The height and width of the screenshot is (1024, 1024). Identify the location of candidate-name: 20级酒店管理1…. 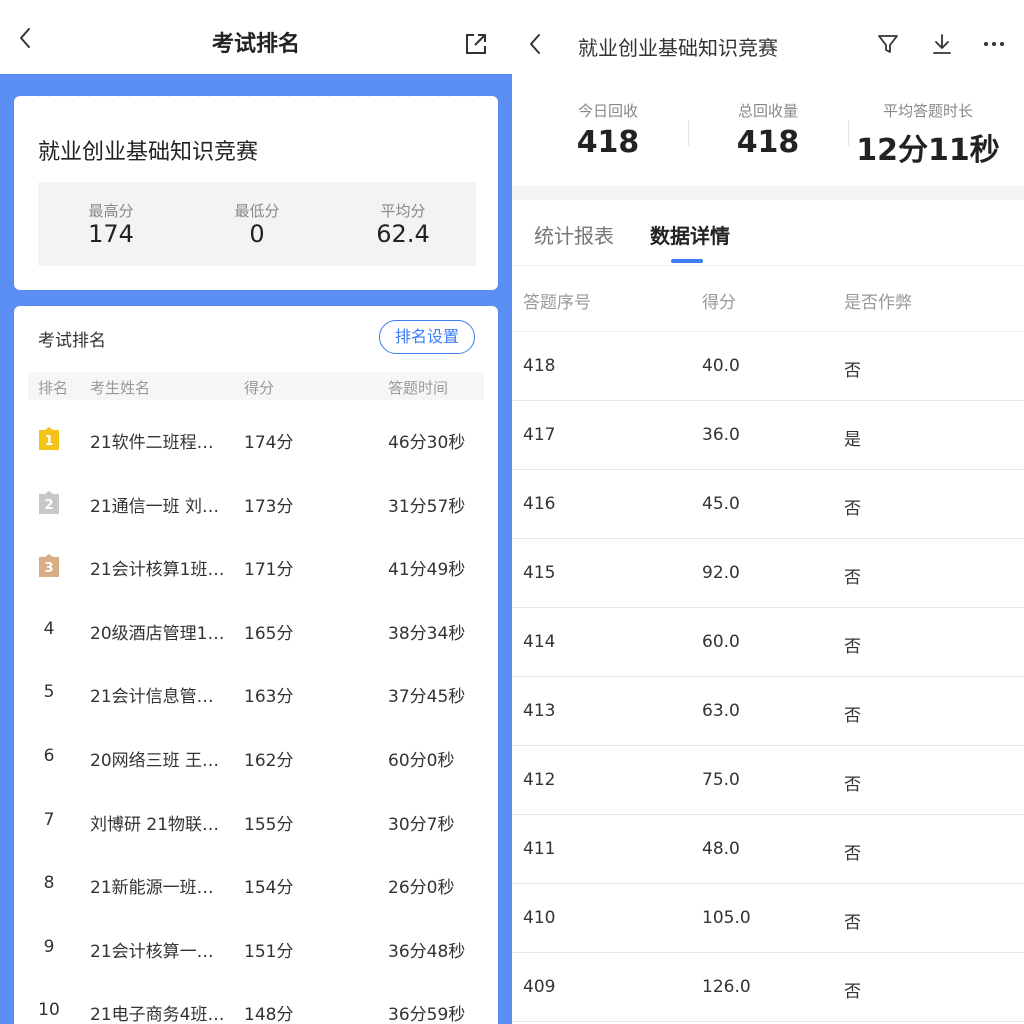
(157, 633).